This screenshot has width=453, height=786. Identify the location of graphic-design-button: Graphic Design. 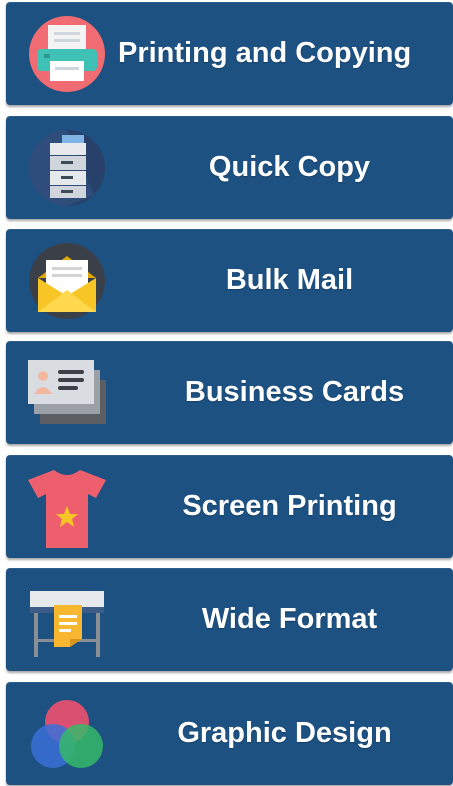
(229, 733).